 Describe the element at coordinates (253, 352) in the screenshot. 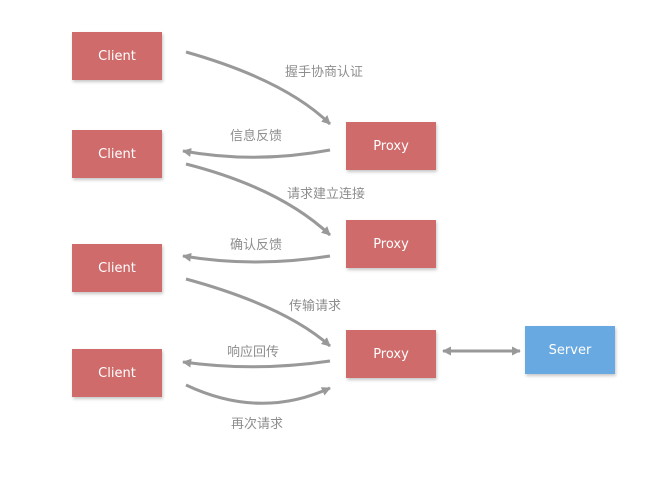

I see `edge-label-6: 响应回传` at that location.